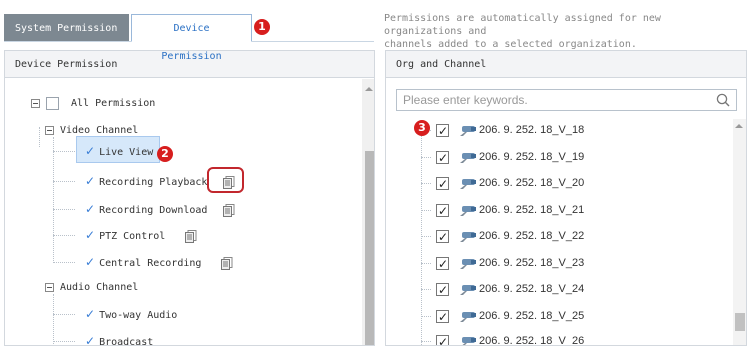 The image size is (747, 346). I want to click on tree-item-audio-channel: Audio Channel, so click(91, 288).